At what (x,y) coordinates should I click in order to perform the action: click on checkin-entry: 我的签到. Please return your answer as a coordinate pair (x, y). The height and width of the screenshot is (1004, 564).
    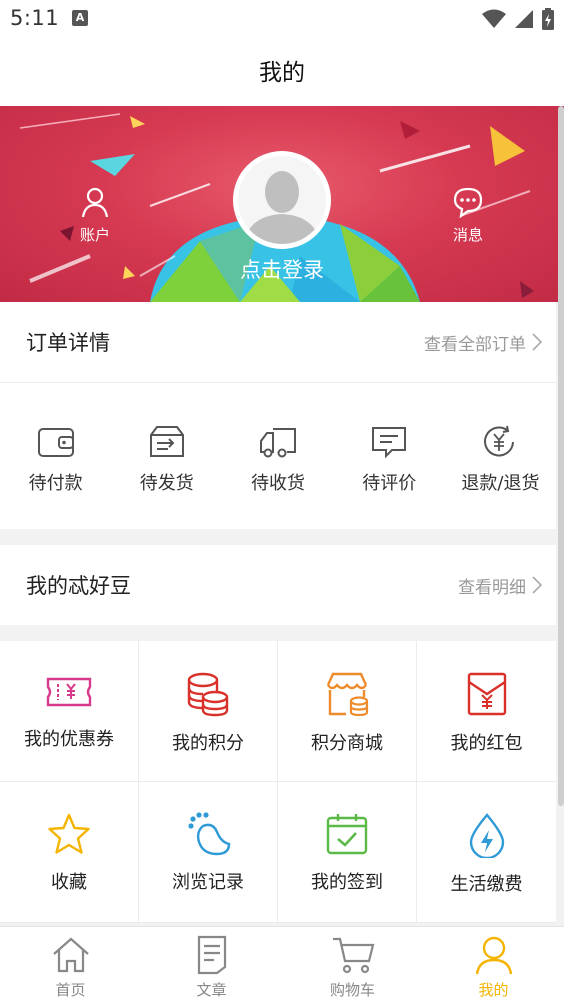
    Looking at the image, I should click on (347, 852).